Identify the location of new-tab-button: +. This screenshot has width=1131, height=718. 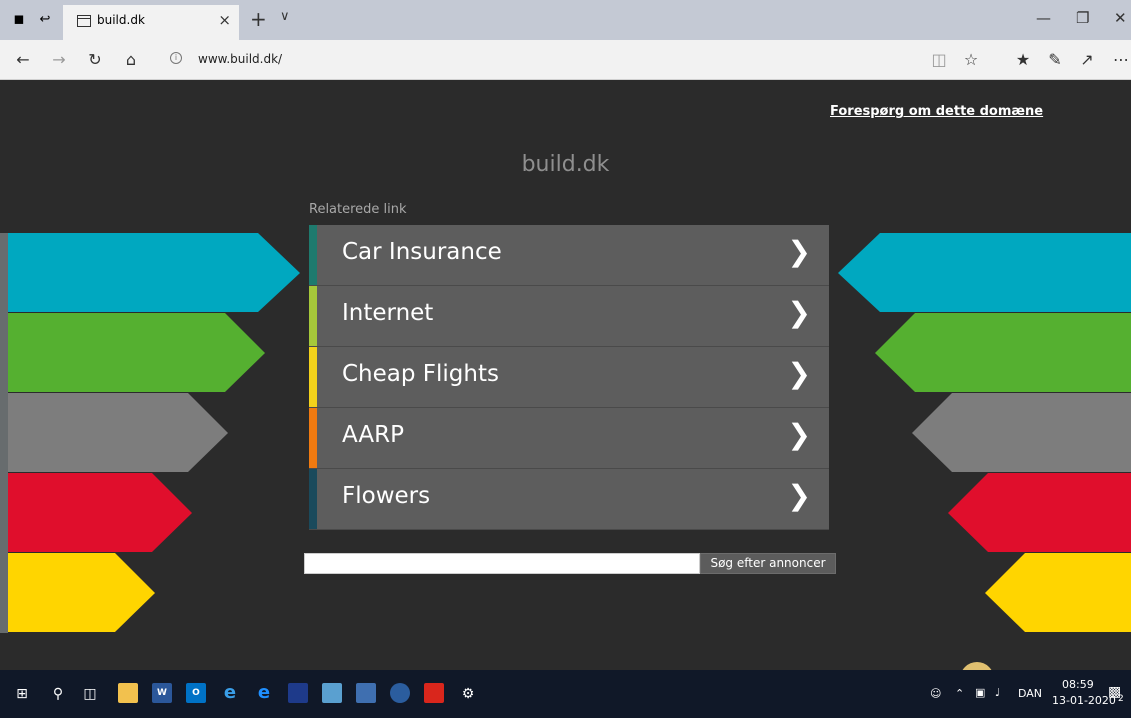
(258, 19).